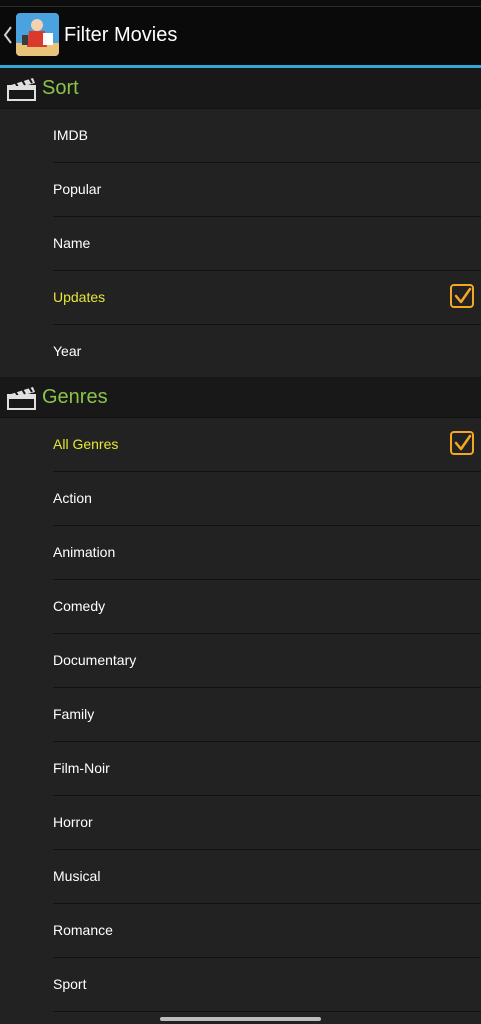  Describe the element at coordinates (72, 243) in the screenshot. I see `list-item-label: Name` at that location.